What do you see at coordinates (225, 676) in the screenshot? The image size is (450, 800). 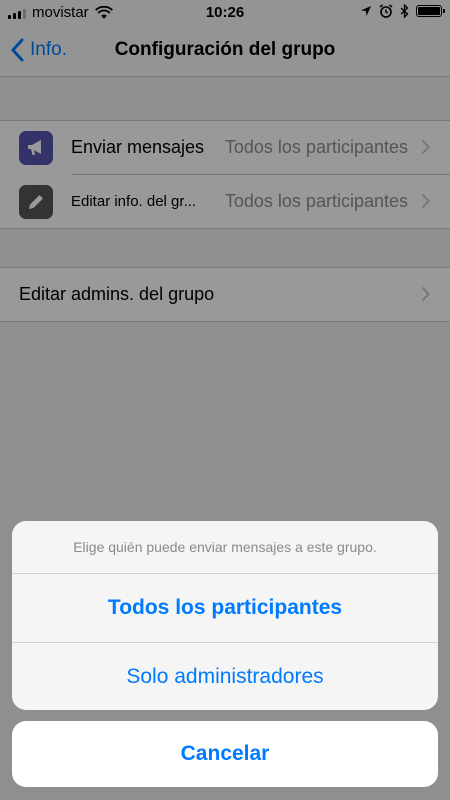 I see `option-only-admins: Solo administradores` at bounding box center [225, 676].